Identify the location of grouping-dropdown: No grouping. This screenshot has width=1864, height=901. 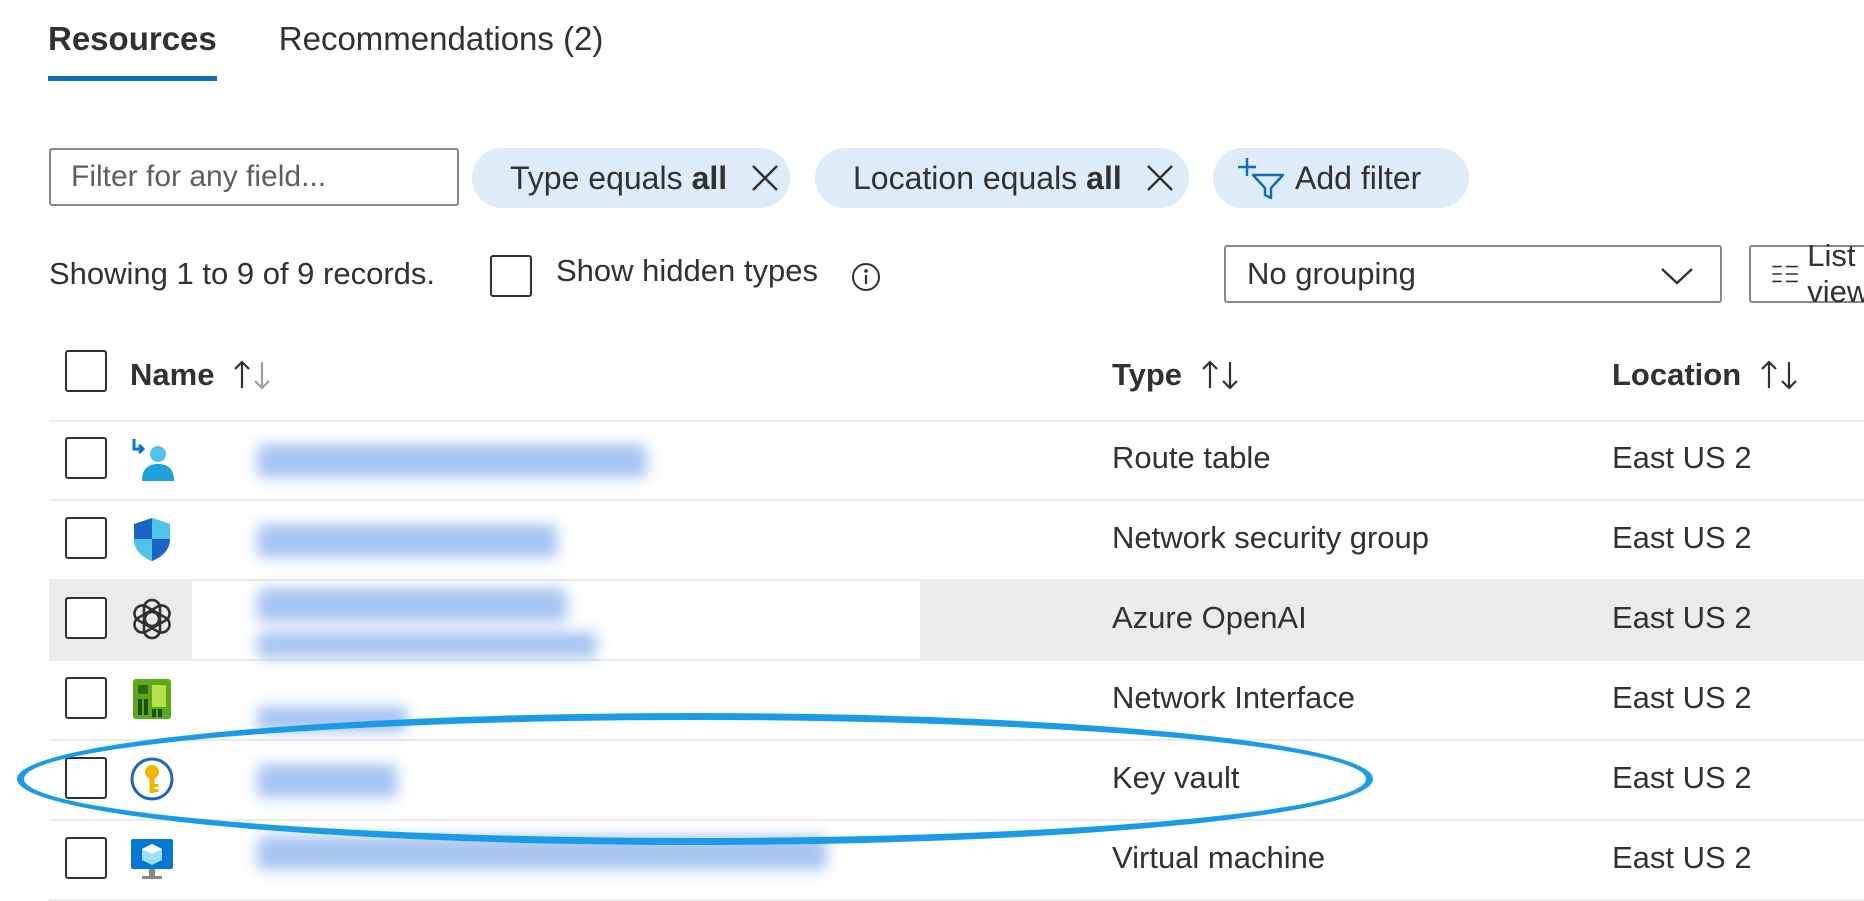
(1473, 274).